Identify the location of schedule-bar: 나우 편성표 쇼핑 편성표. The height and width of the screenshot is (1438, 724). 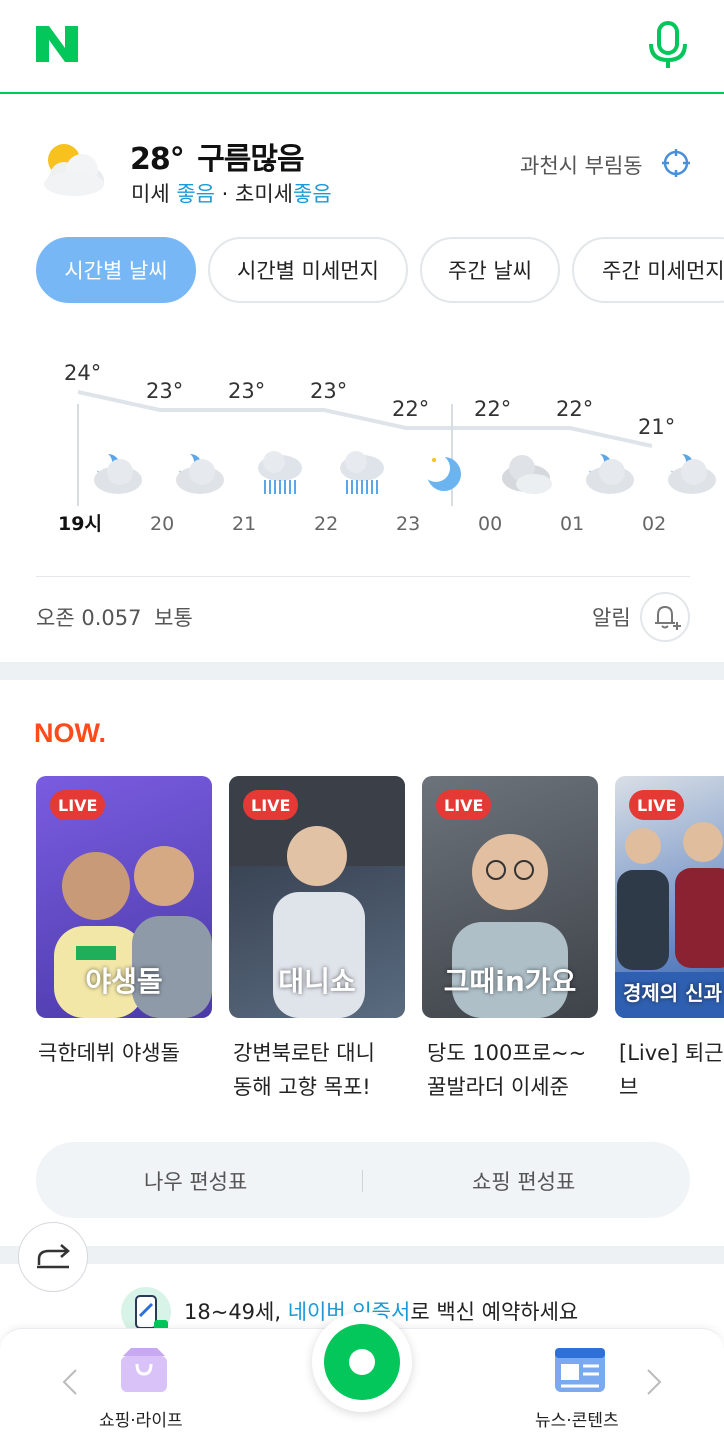
(363, 1180).